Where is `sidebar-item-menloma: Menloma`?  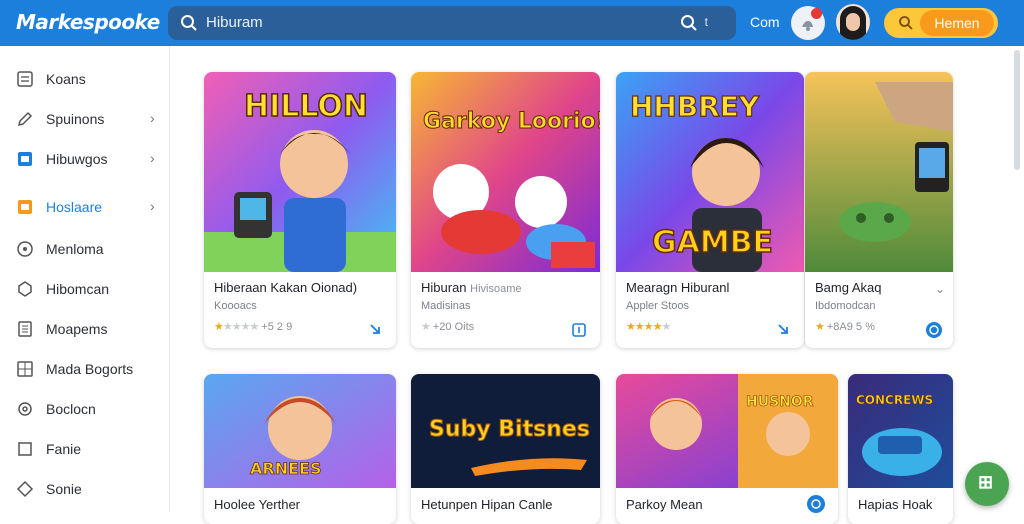 sidebar-item-menloma: Menloma is located at coordinates (85, 249).